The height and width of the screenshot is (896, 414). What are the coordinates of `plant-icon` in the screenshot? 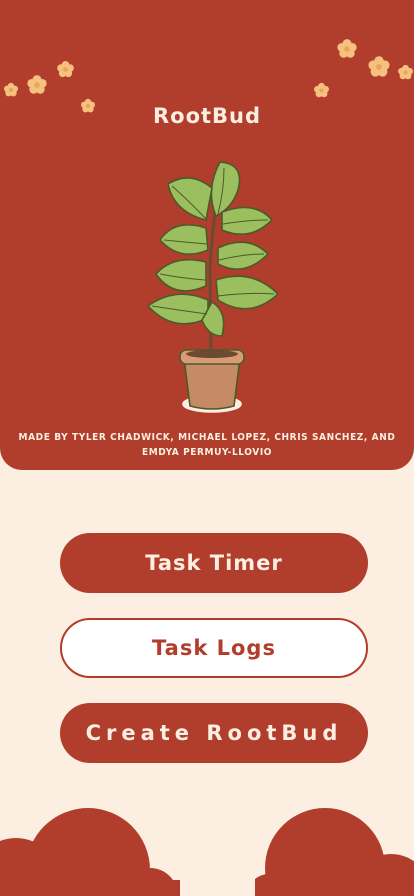 It's located at (213, 287).